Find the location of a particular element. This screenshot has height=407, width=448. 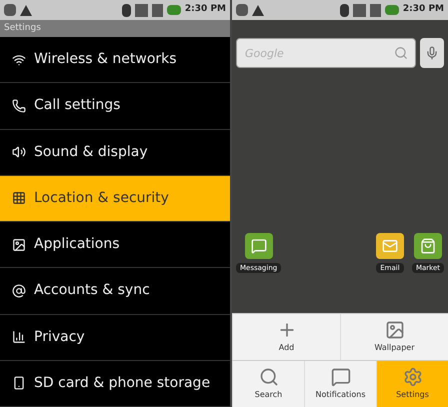

voice-search-button is located at coordinates (432, 53).